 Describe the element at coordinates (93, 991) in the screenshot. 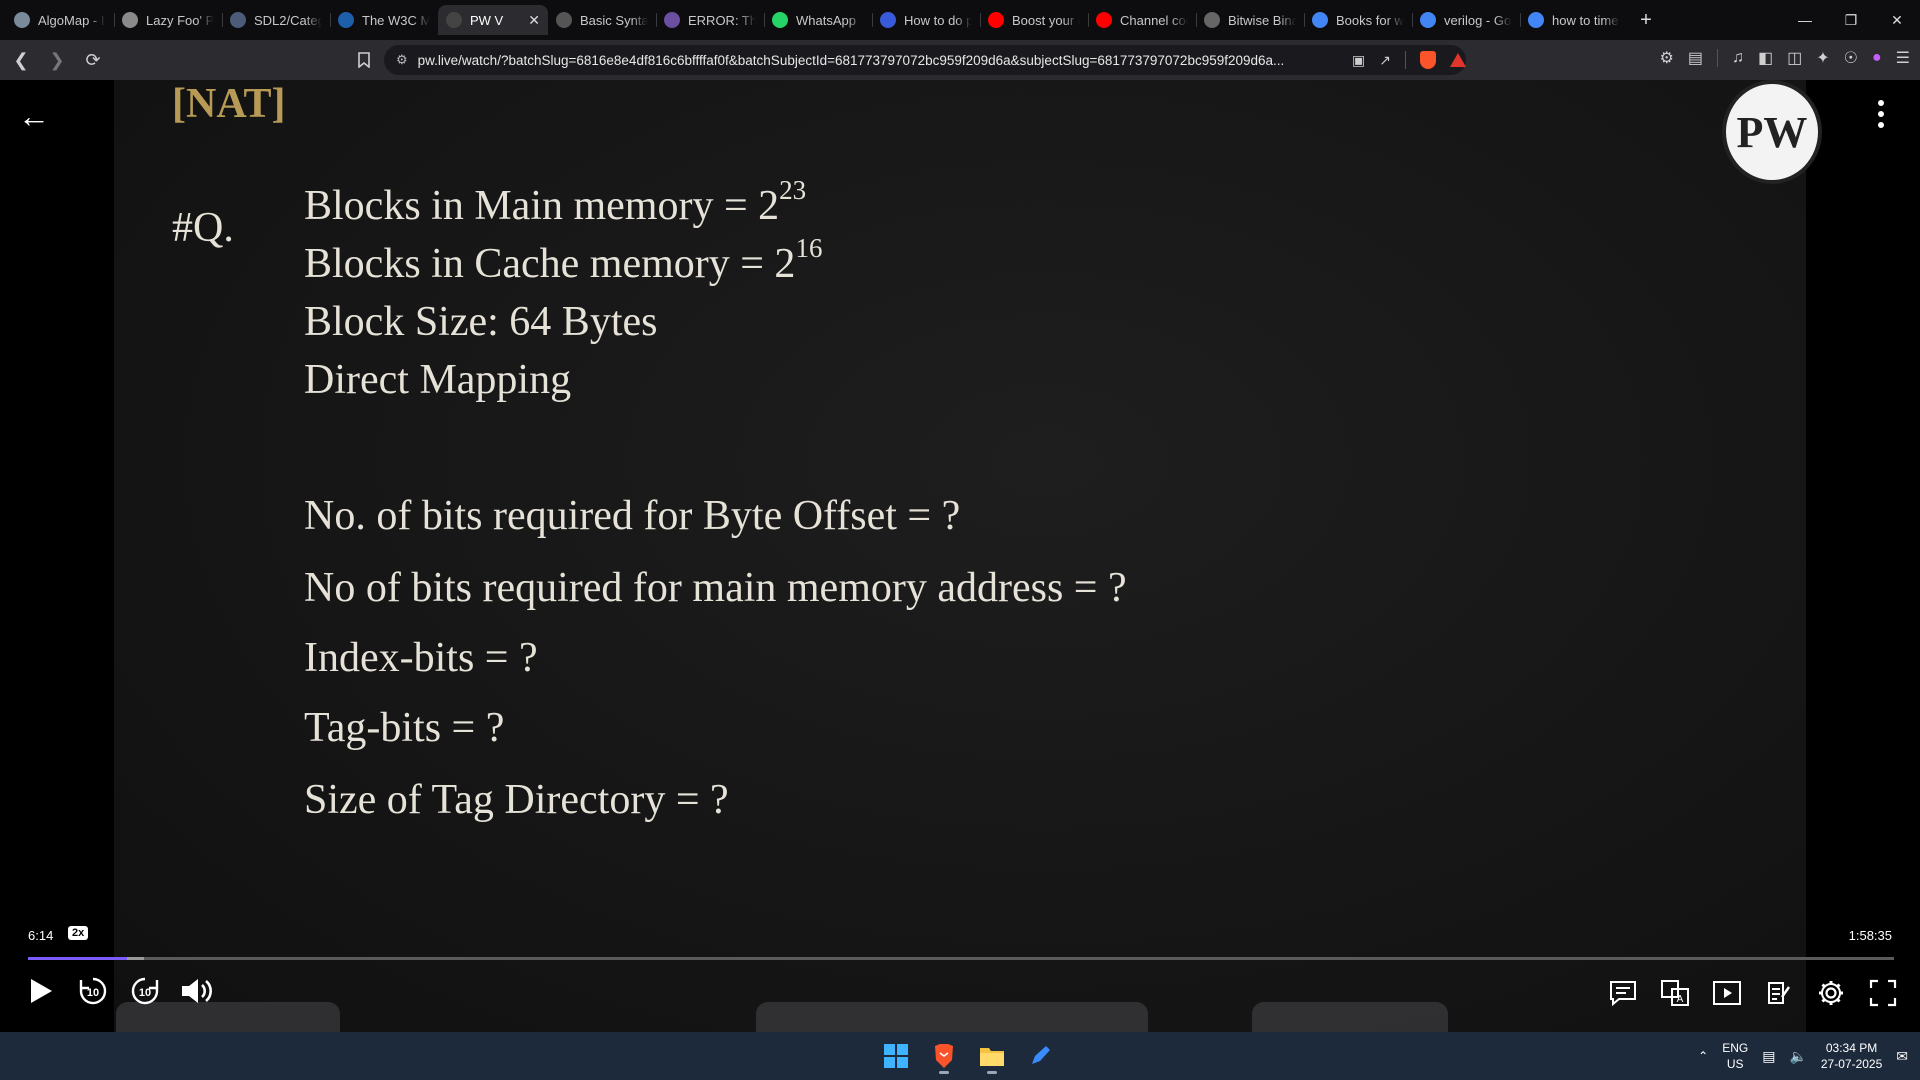

I see `rewind-10-icon: 10` at that location.